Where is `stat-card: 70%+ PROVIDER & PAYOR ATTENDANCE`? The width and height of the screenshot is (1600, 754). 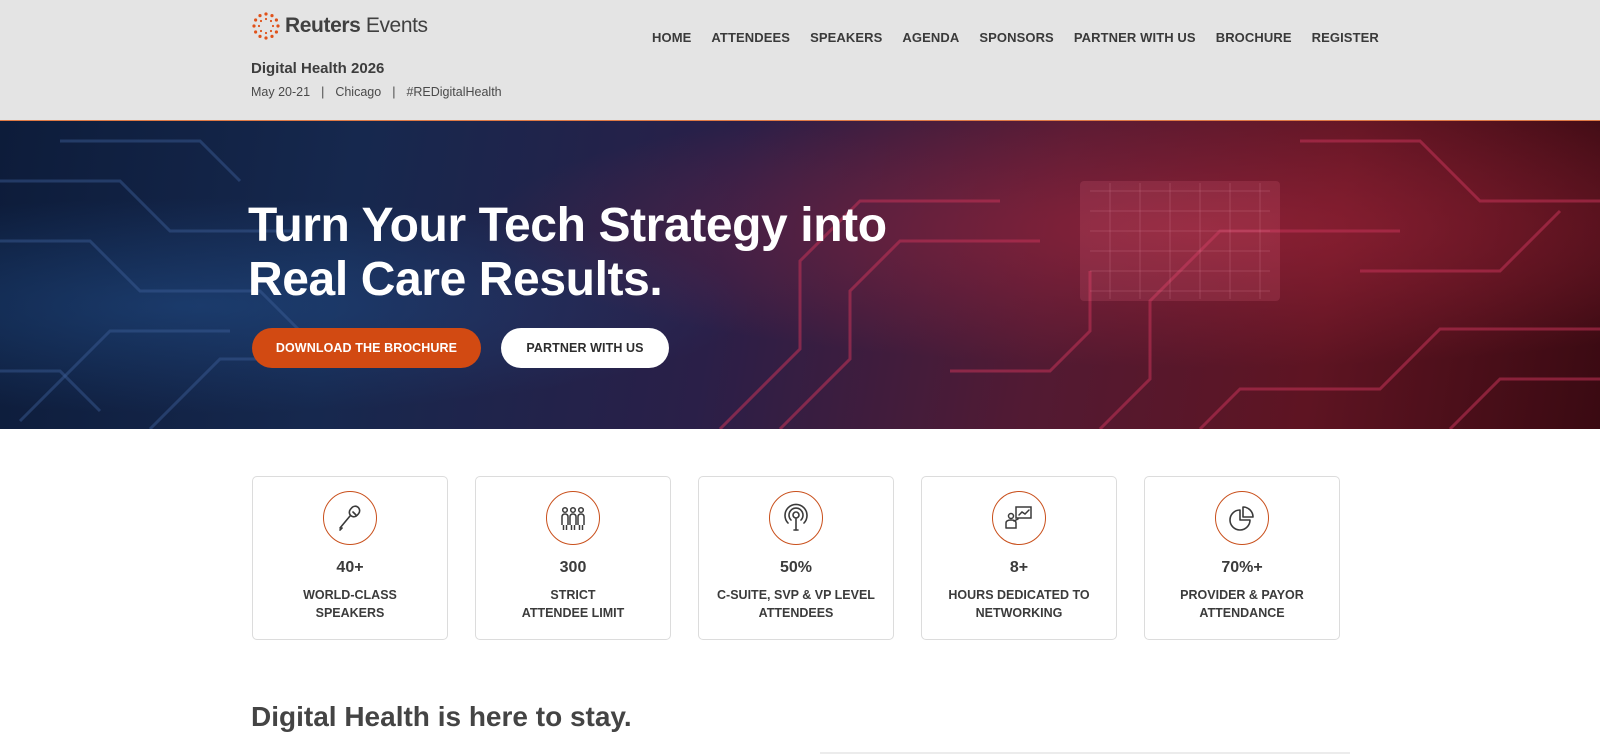 stat-card: 70%+ PROVIDER & PAYOR ATTENDANCE is located at coordinates (1242, 558).